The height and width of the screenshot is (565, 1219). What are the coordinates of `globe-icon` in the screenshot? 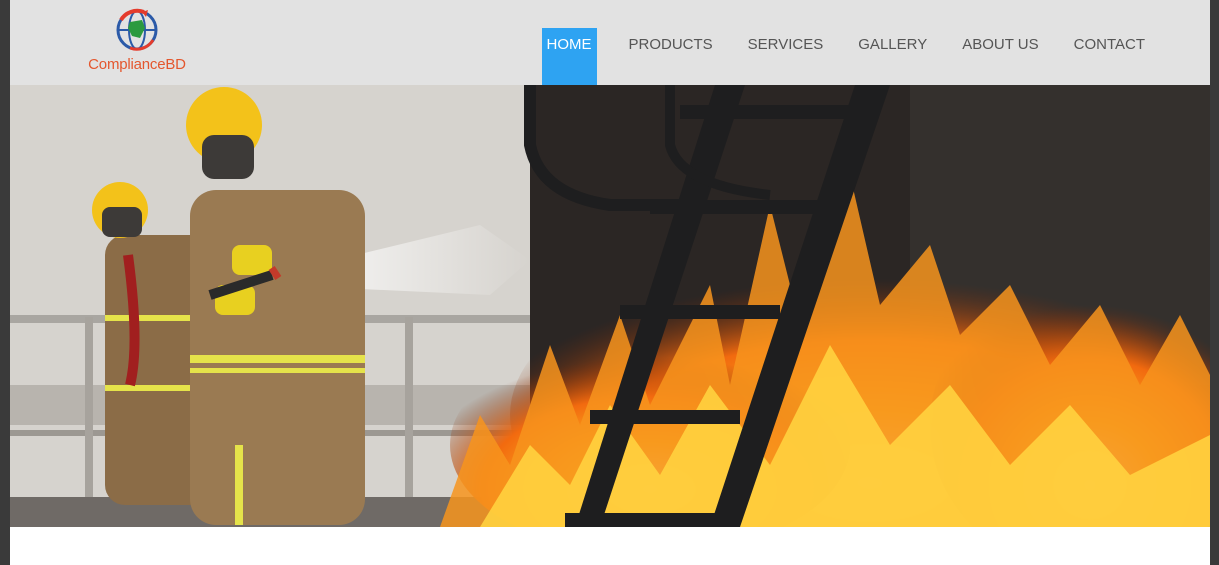 It's located at (137, 29).